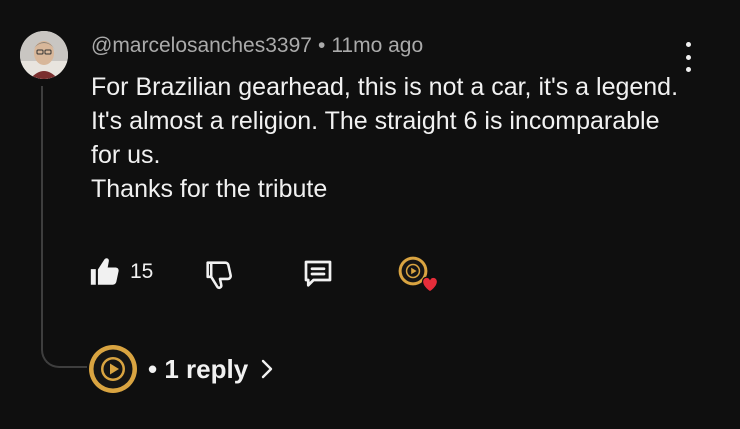 The height and width of the screenshot is (429, 740). I want to click on like-count: 15, so click(142, 271).